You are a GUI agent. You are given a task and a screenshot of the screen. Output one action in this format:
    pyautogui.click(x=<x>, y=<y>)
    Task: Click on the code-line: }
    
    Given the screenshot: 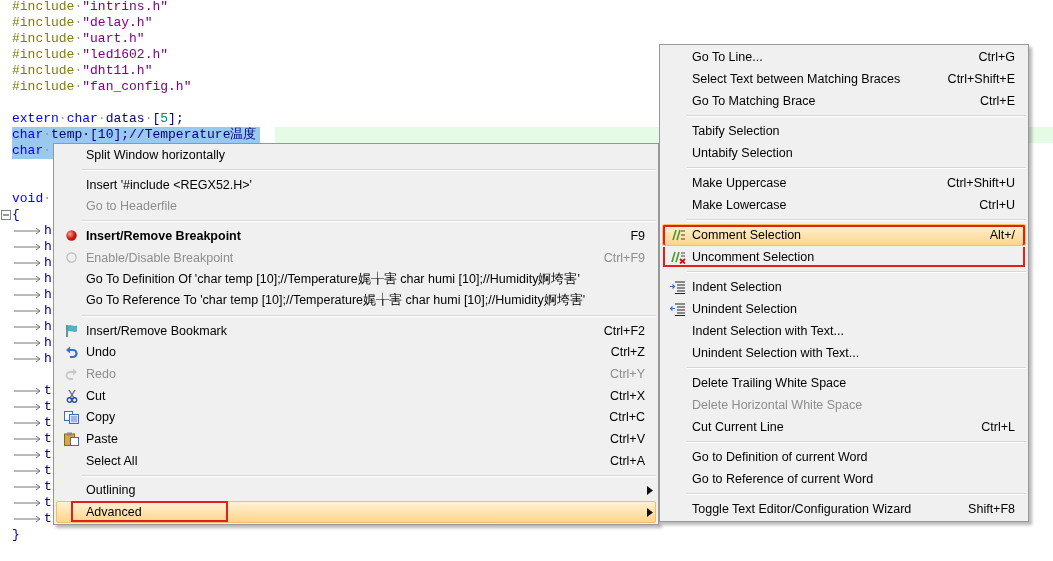 What is the action you would take?
    pyautogui.click(x=16, y=535)
    